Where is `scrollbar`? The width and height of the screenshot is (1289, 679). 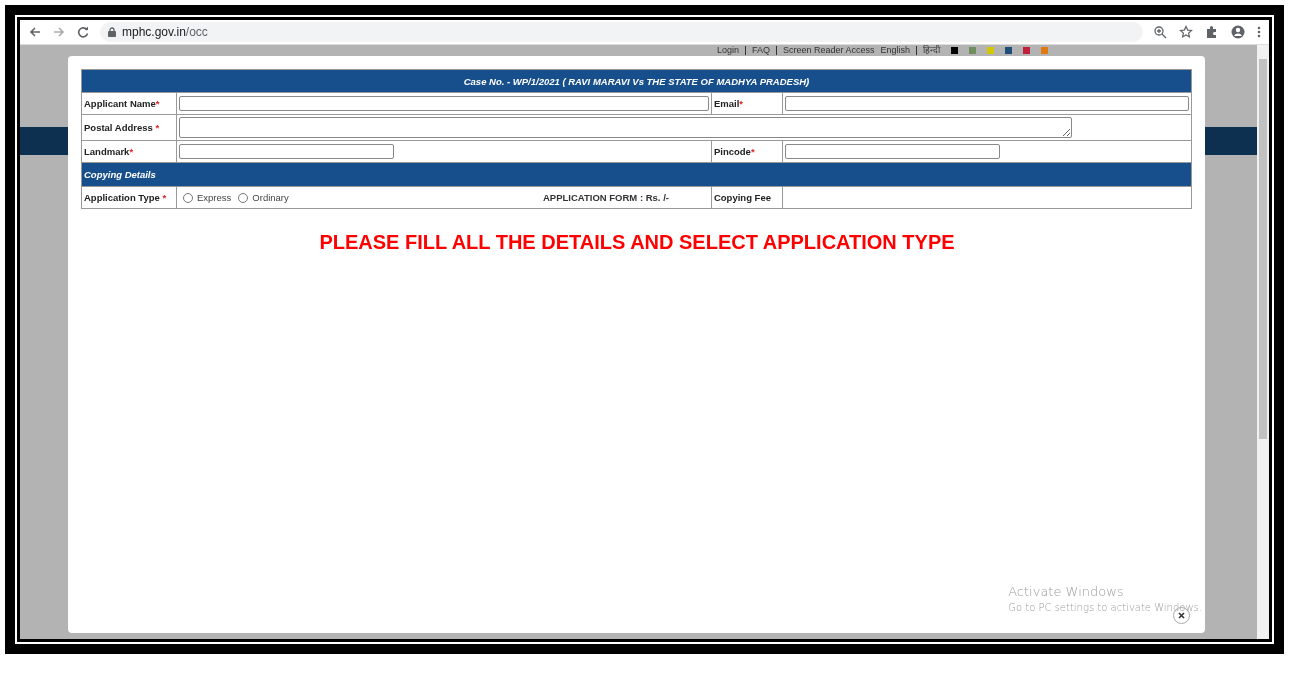 scrollbar is located at coordinates (1263, 342).